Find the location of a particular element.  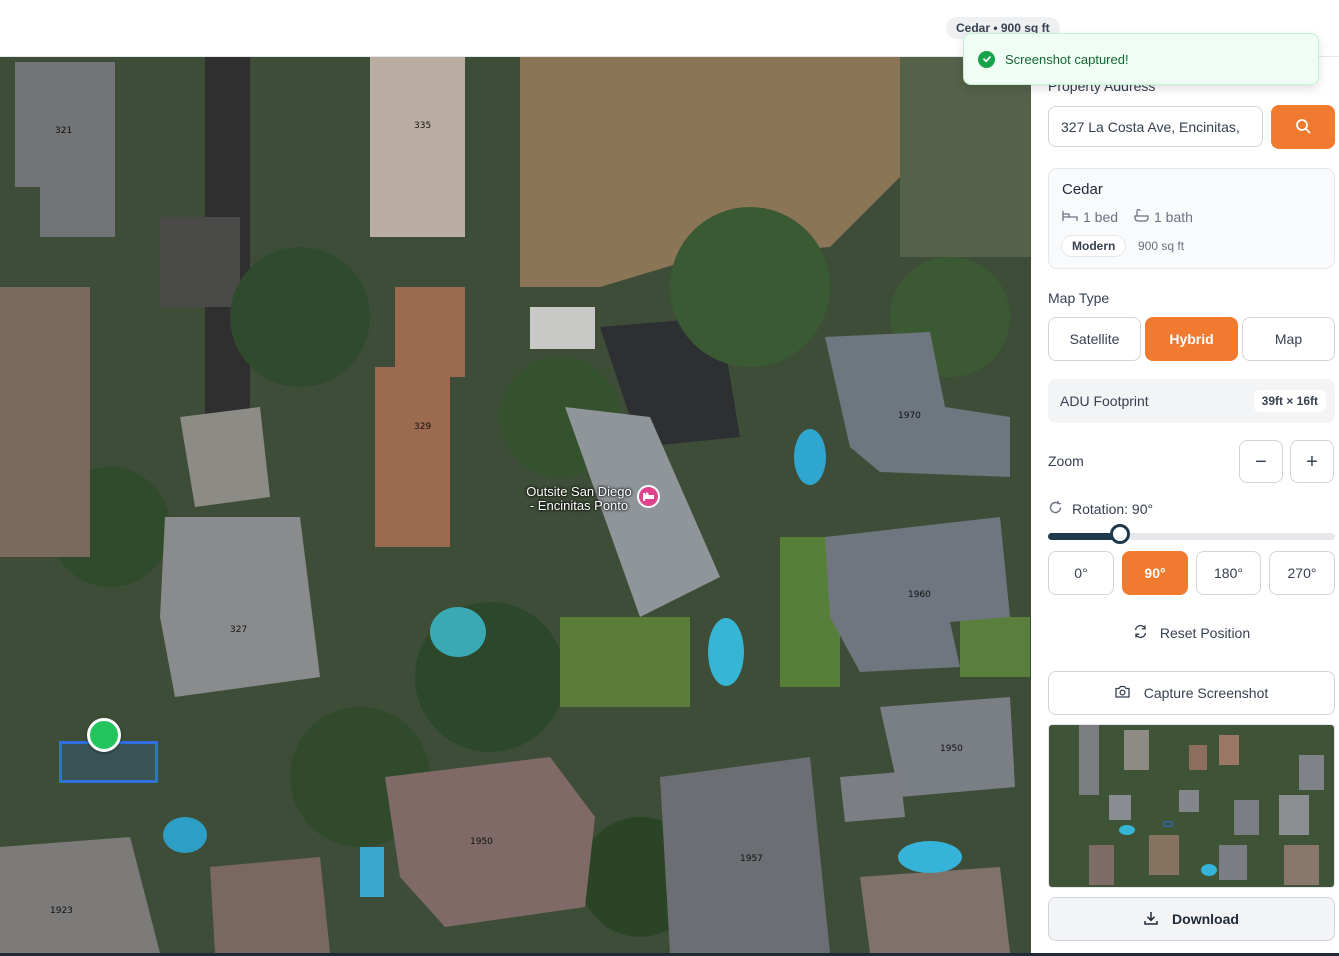

rotation-90-button: 90° is located at coordinates (1155, 573).